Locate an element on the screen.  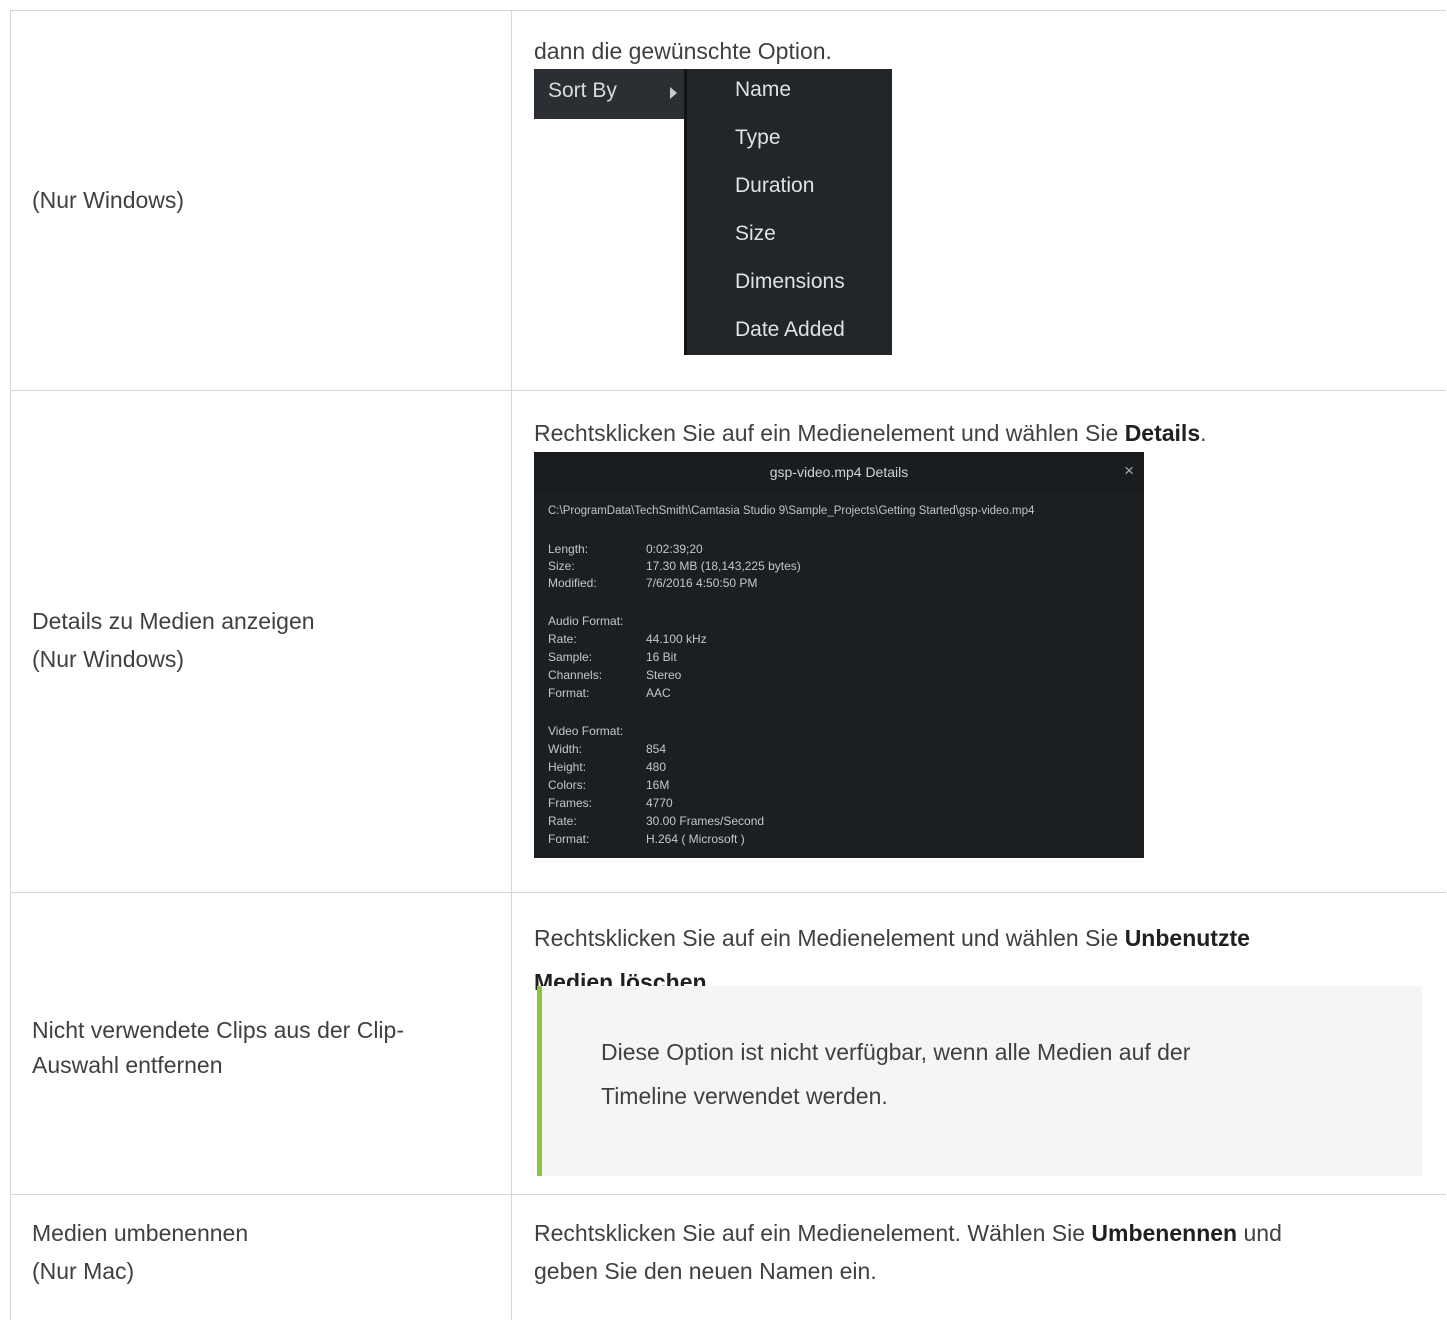
submenu-item-date-added: Date Added is located at coordinates (790, 329).